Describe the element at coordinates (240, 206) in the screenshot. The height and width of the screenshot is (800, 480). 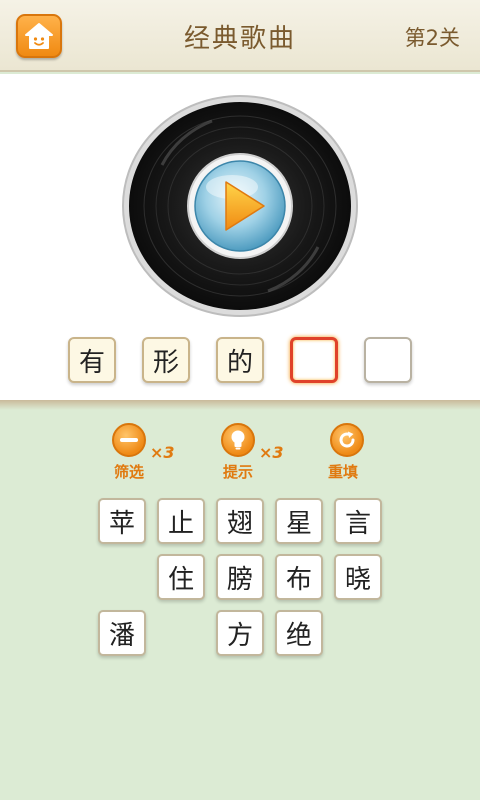
I see `vinyl-record` at that location.